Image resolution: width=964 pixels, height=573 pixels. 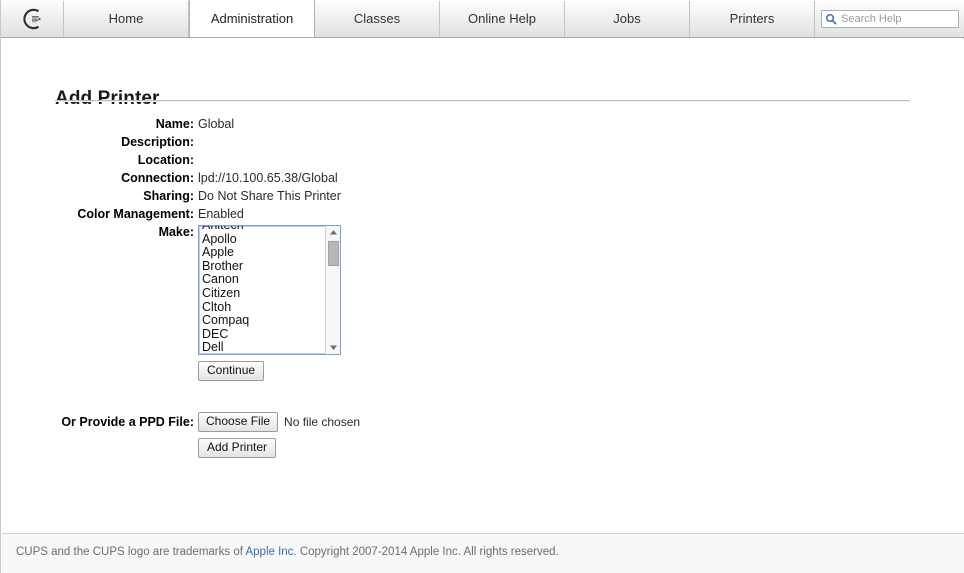 I want to click on search-input, so click(x=890, y=18).